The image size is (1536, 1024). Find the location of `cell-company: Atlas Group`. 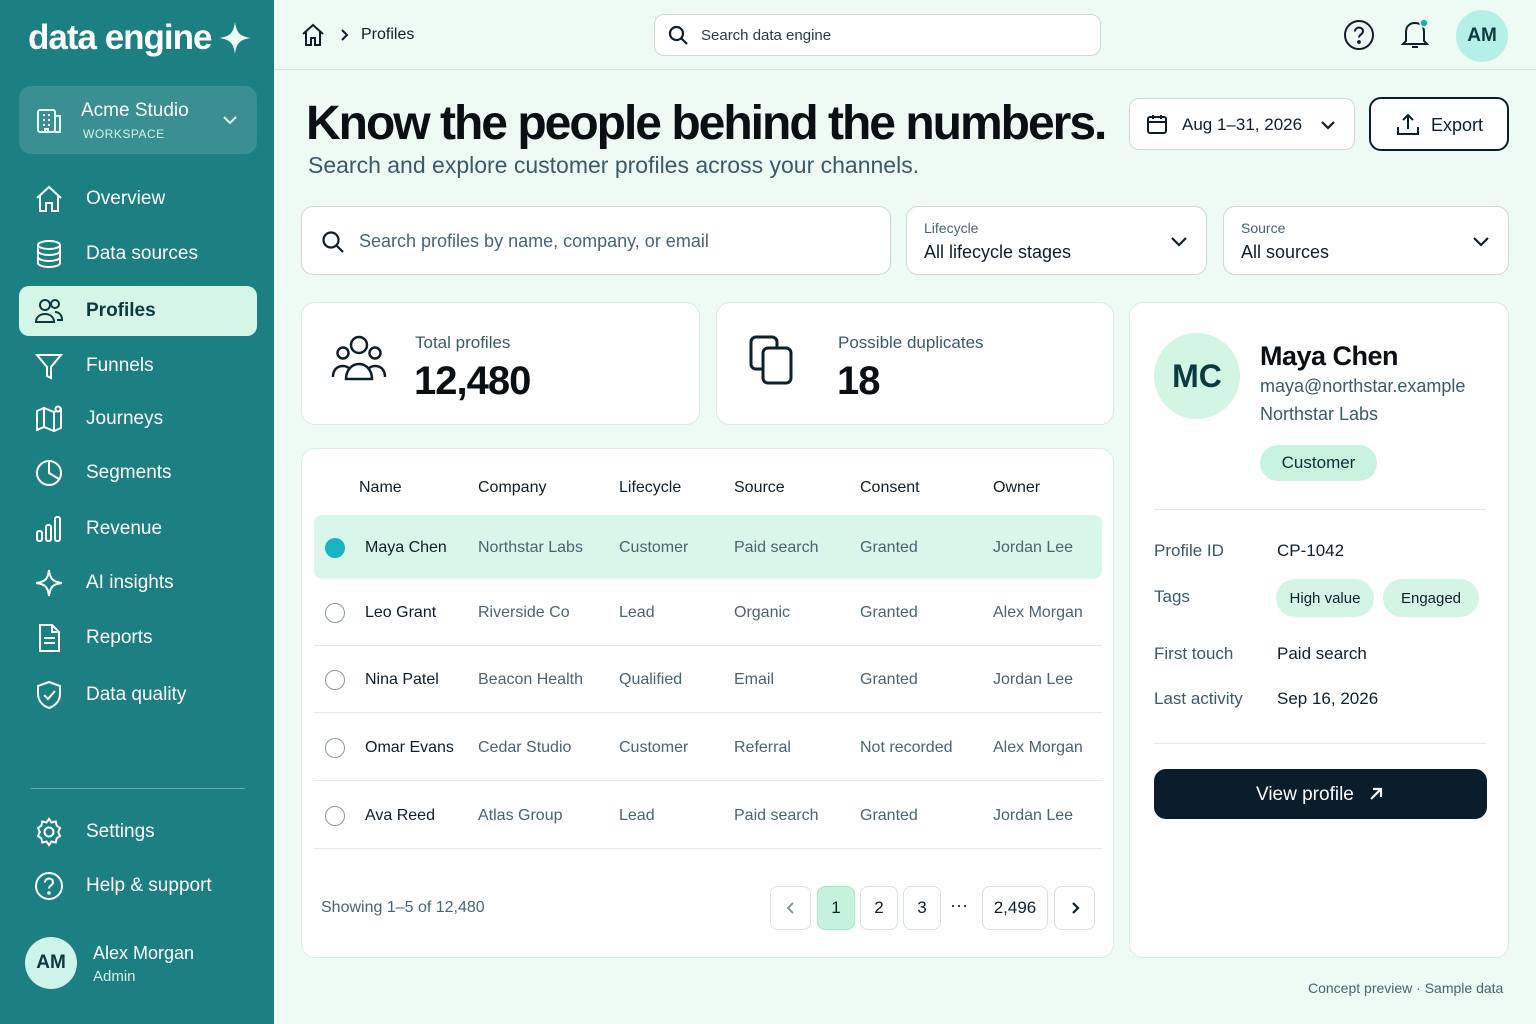

cell-company: Atlas Group is located at coordinates (520, 815).